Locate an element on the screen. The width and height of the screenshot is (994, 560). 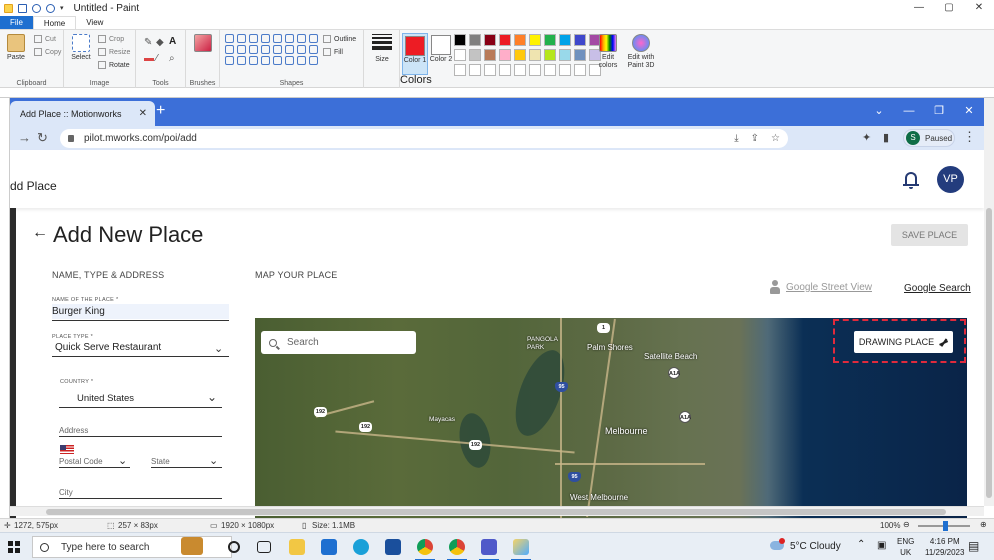
back-icon: → is located at coordinates (24, 138).